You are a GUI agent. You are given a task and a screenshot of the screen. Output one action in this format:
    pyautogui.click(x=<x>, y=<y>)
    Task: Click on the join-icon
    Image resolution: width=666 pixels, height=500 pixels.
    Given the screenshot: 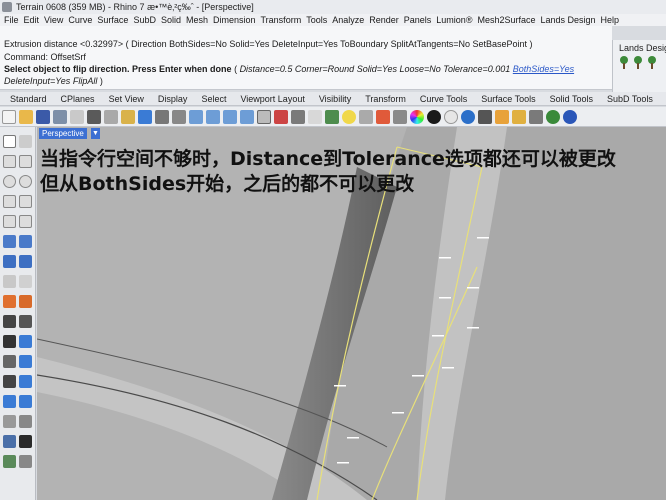 What is the action you would take?
    pyautogui.click(x=25, y=301)
    